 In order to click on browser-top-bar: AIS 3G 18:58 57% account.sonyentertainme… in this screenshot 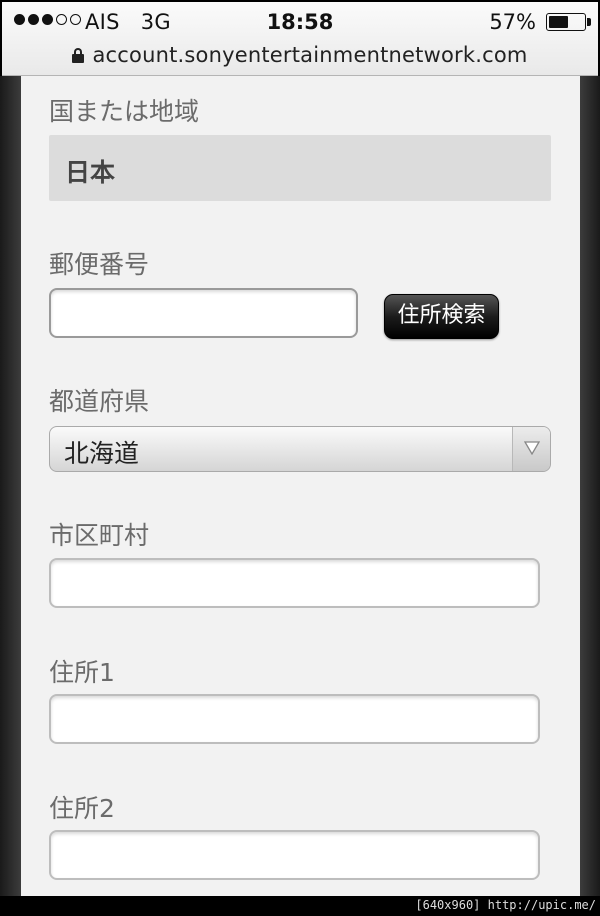, I will do `click(300, 39)`.